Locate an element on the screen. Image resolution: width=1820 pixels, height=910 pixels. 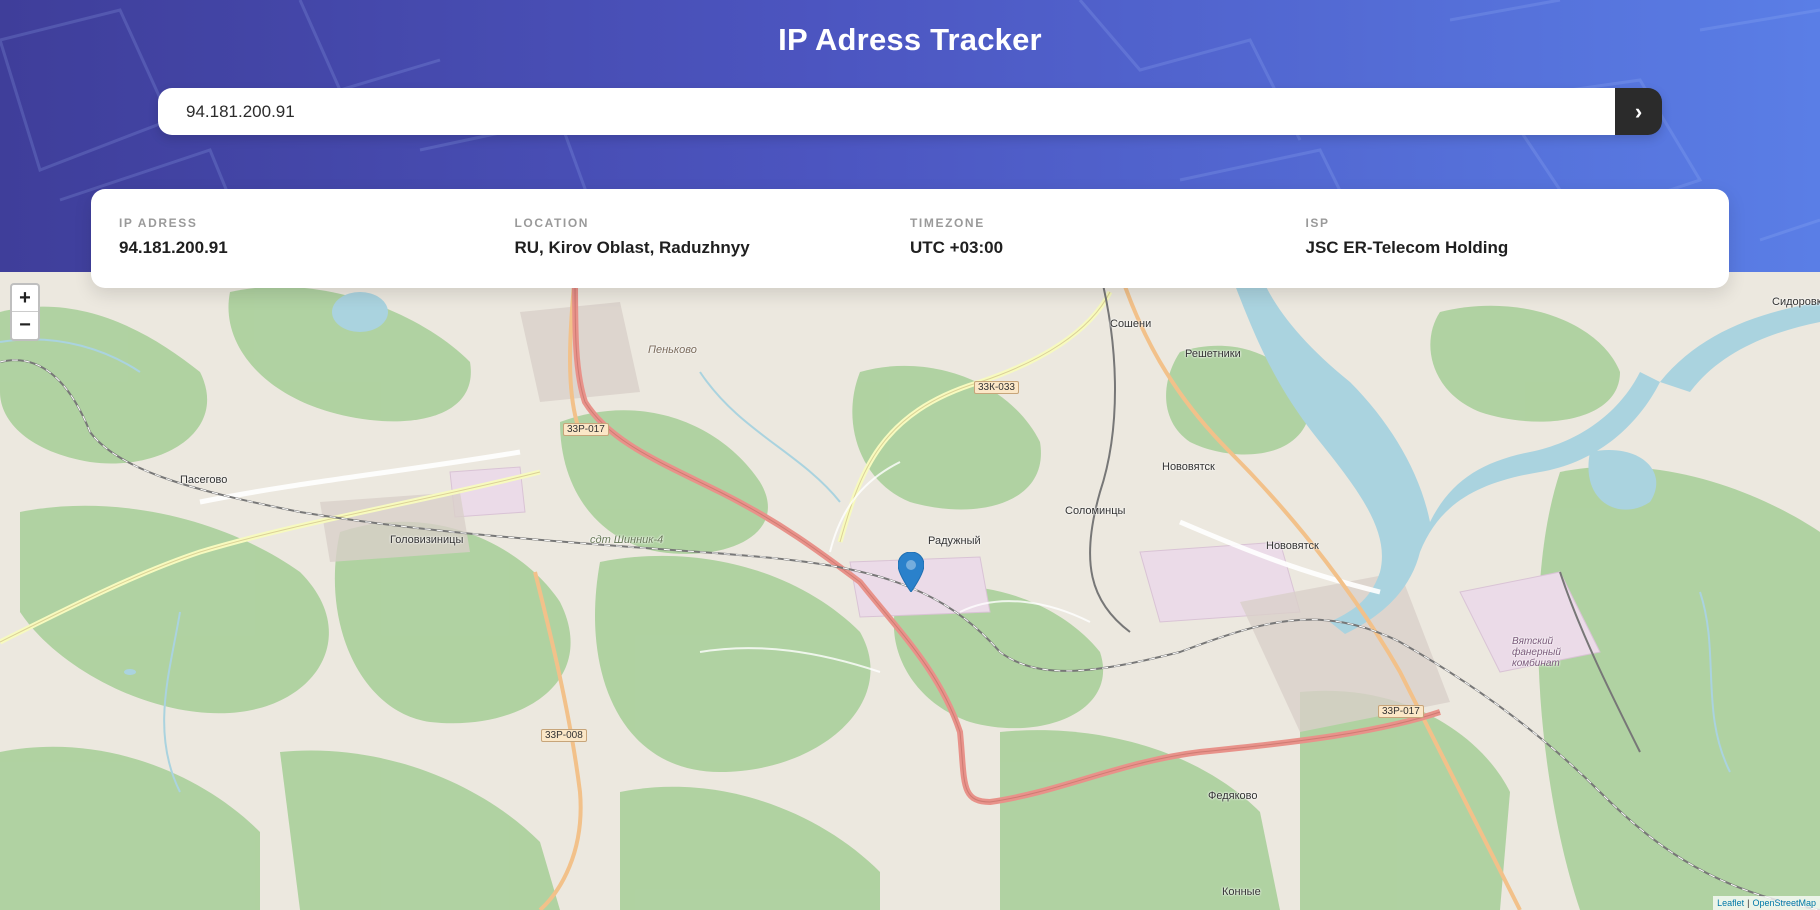
info-value: UTC +03:00 is located at coordinates (957, 247).